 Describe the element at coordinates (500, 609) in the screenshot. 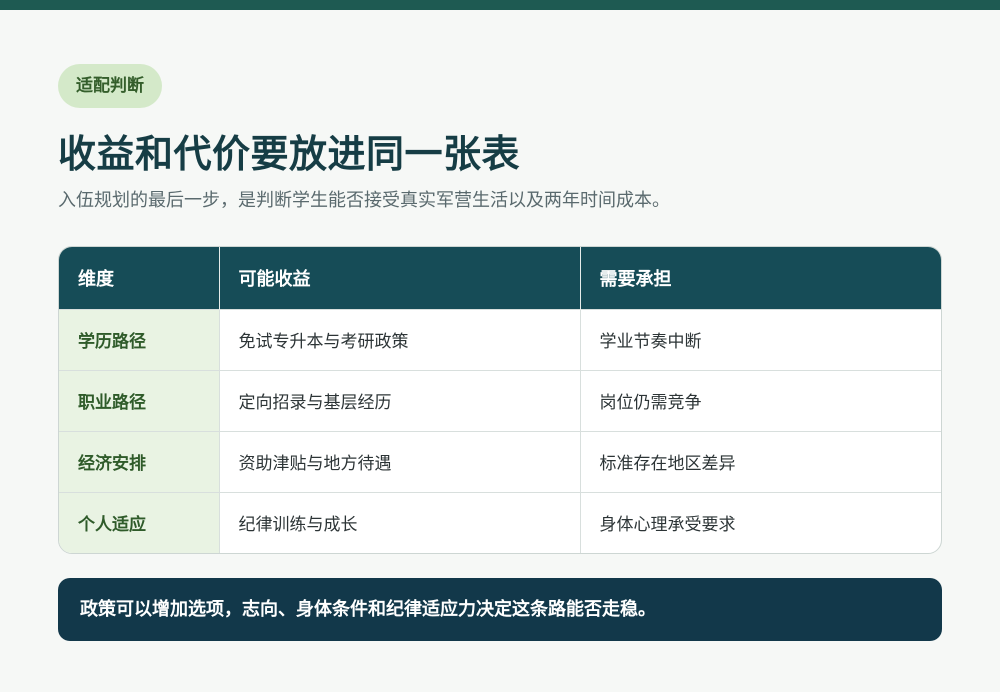

I see `conclusion-banner: 政策可以增加选项，志向、身体条件和纪律适应力决定这条路能否走稳。` at that location.